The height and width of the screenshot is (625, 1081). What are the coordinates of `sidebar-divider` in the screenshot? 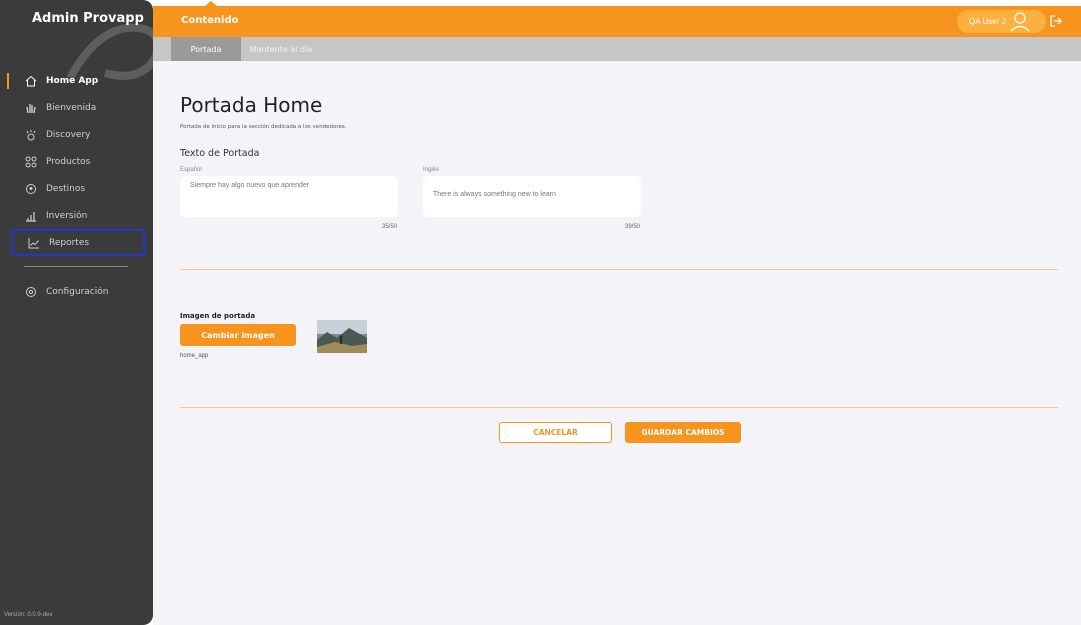 It's located at (76, 266).